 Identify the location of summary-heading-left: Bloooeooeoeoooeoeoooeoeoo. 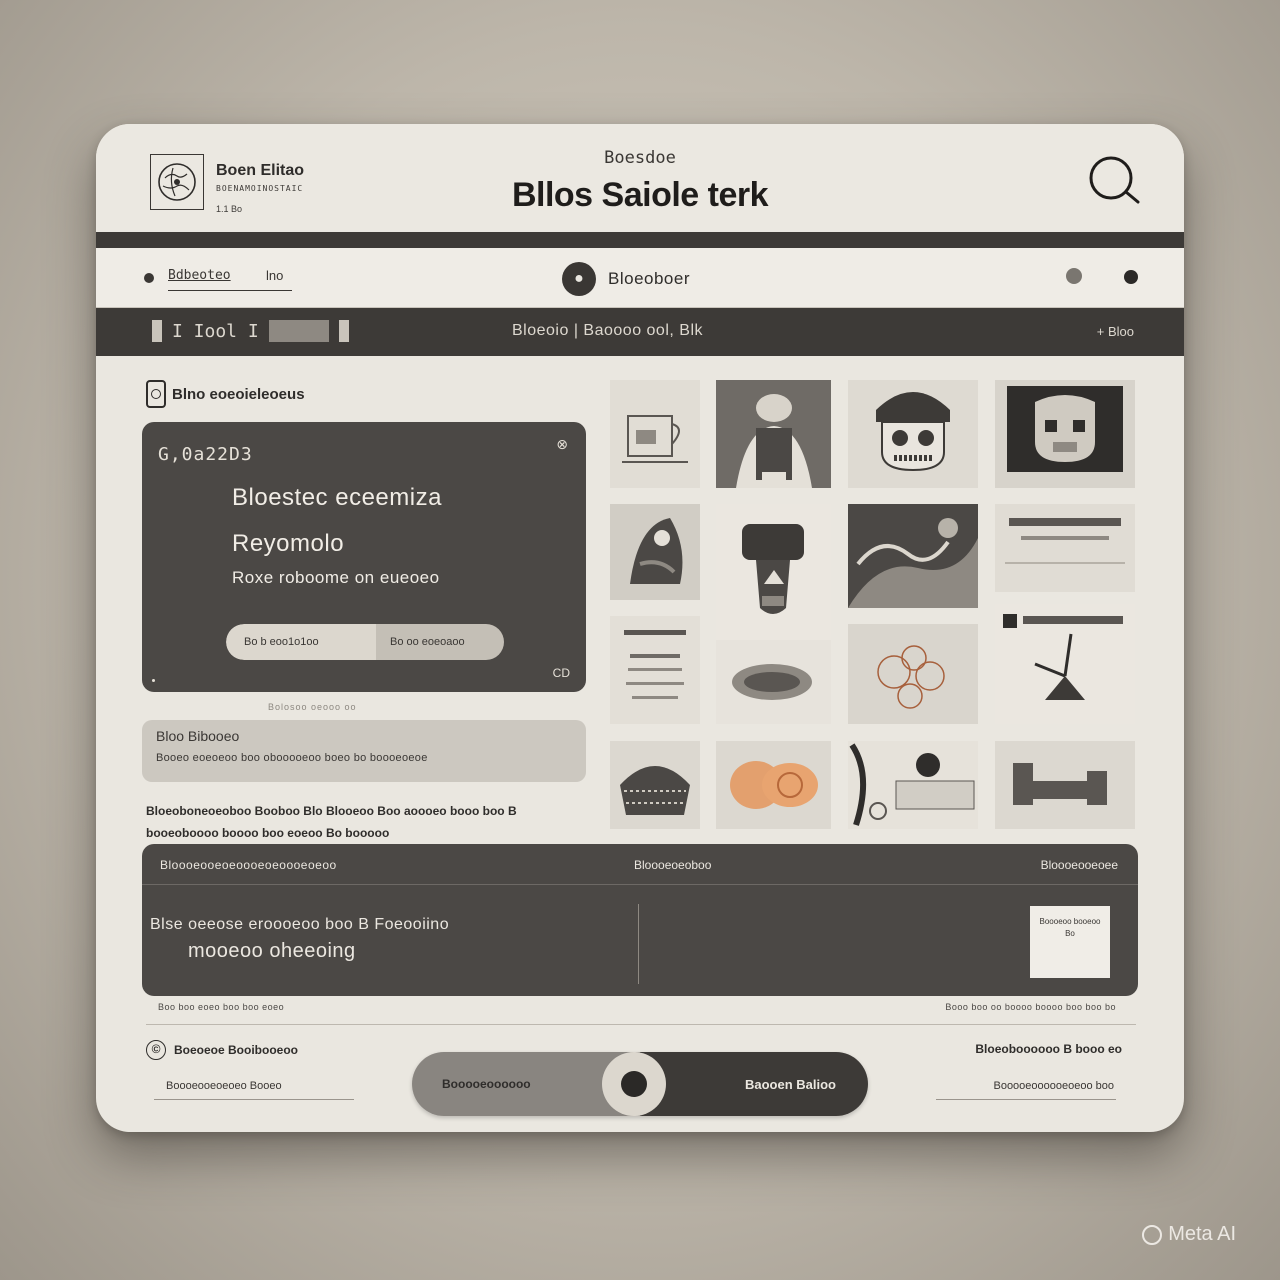
(248, 865).